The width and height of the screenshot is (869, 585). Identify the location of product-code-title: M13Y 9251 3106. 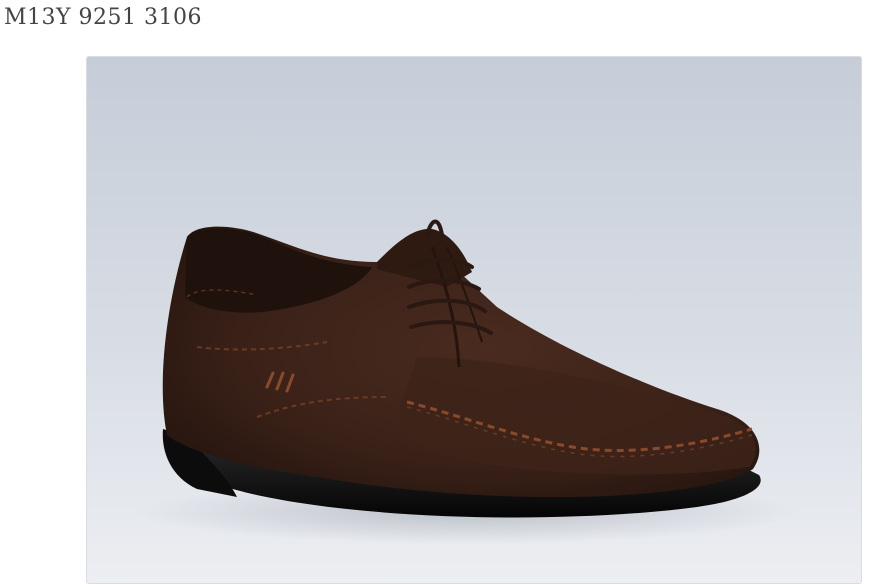
(103, 17).